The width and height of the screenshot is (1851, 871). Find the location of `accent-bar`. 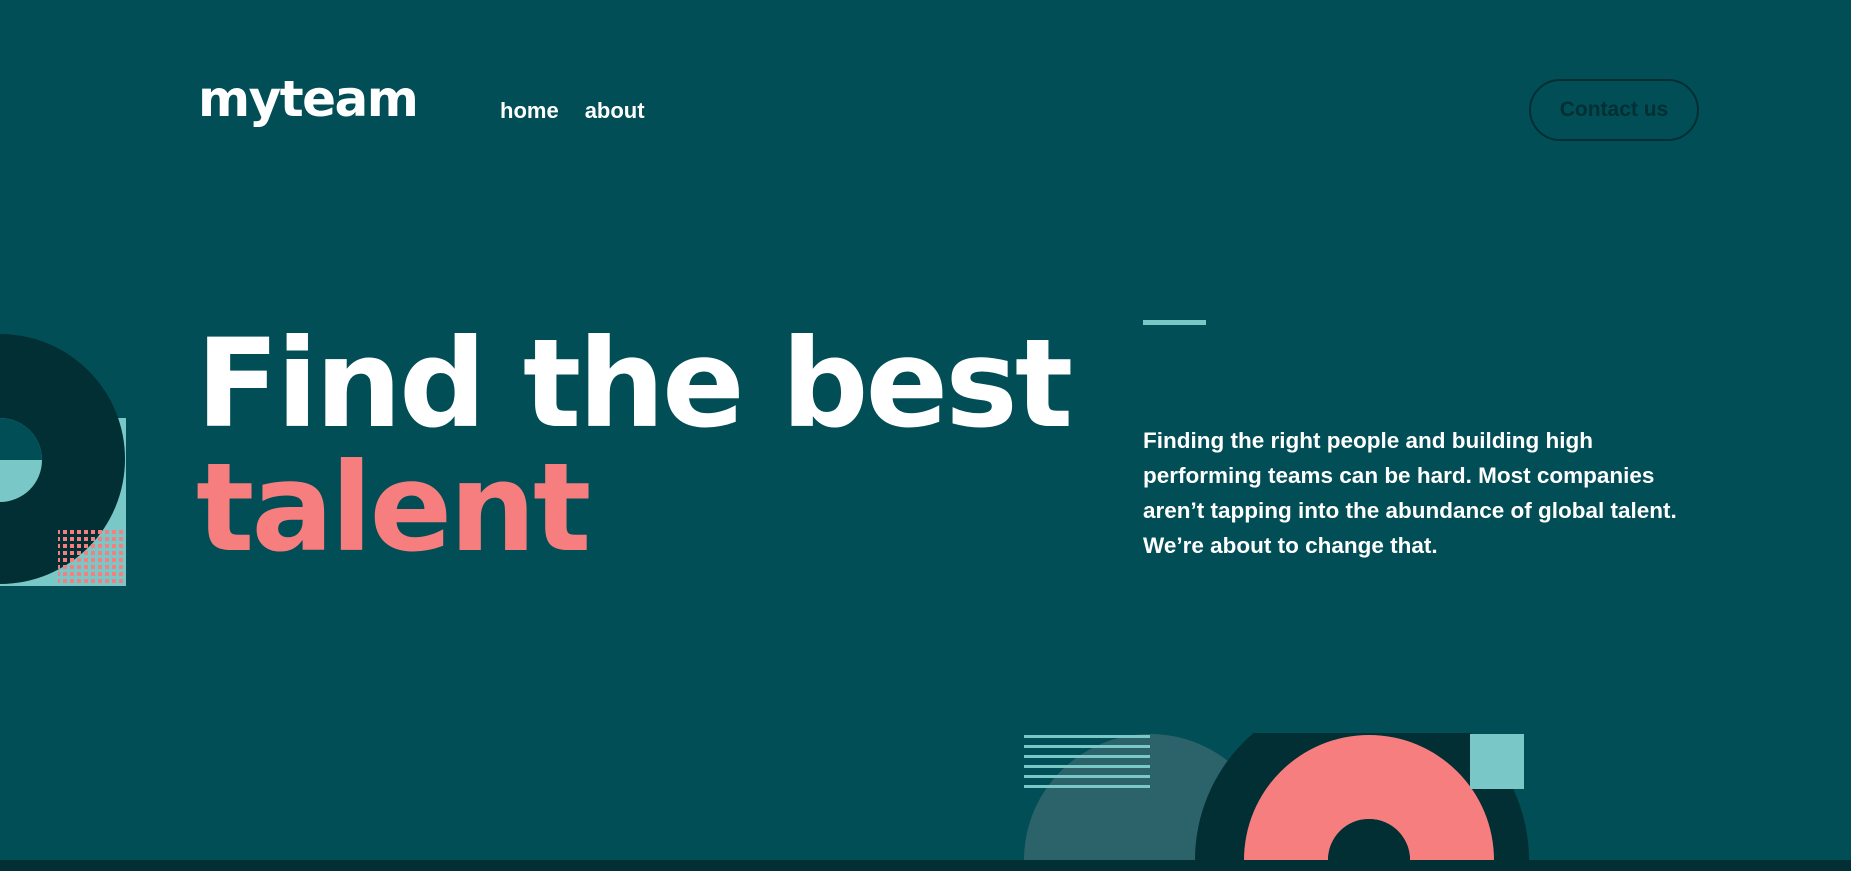

accent-bar is located at coordinates (1174, 322).